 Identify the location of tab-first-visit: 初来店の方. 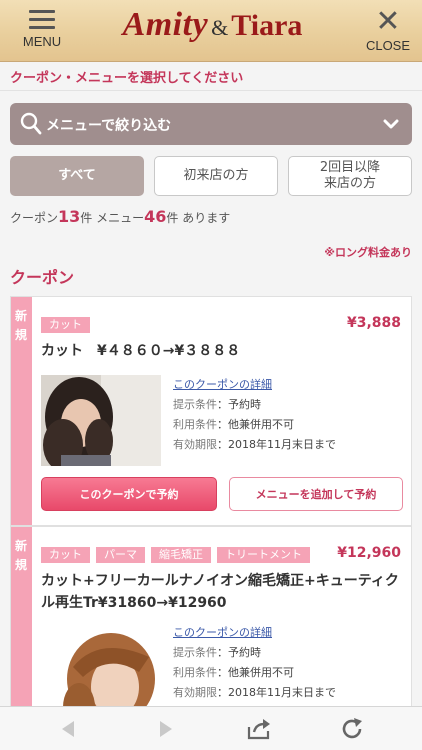
(216, 176).